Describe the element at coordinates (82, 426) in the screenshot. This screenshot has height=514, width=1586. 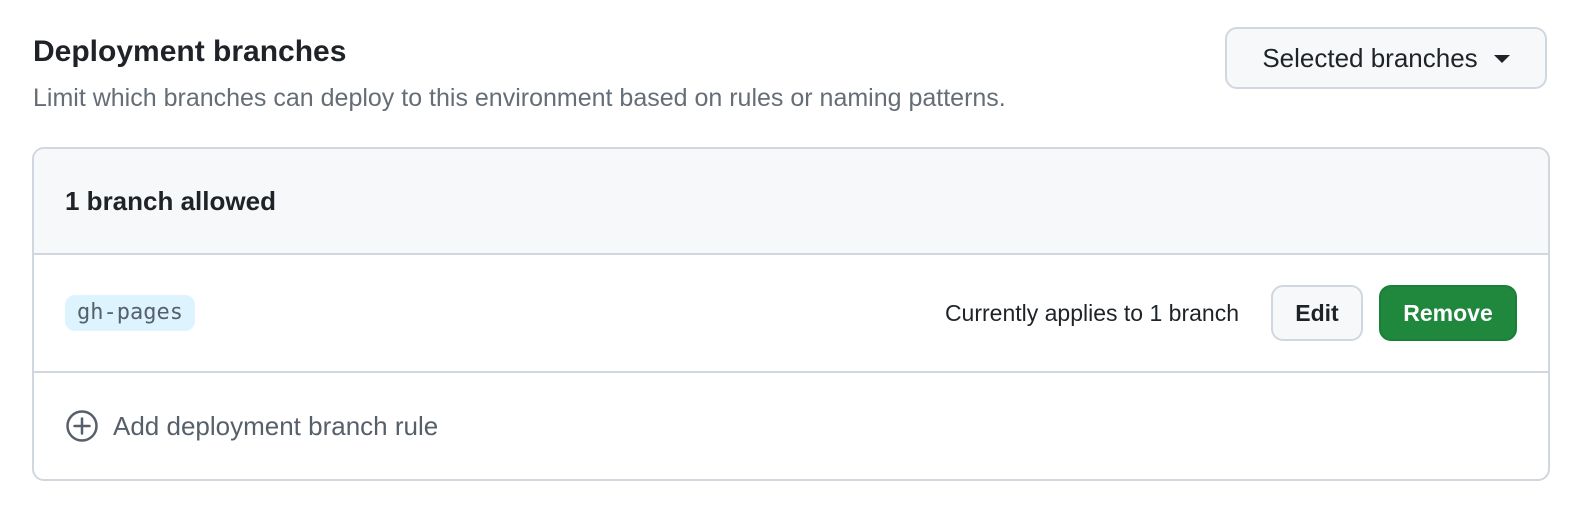
I see `plus-circle-icon` at that location.